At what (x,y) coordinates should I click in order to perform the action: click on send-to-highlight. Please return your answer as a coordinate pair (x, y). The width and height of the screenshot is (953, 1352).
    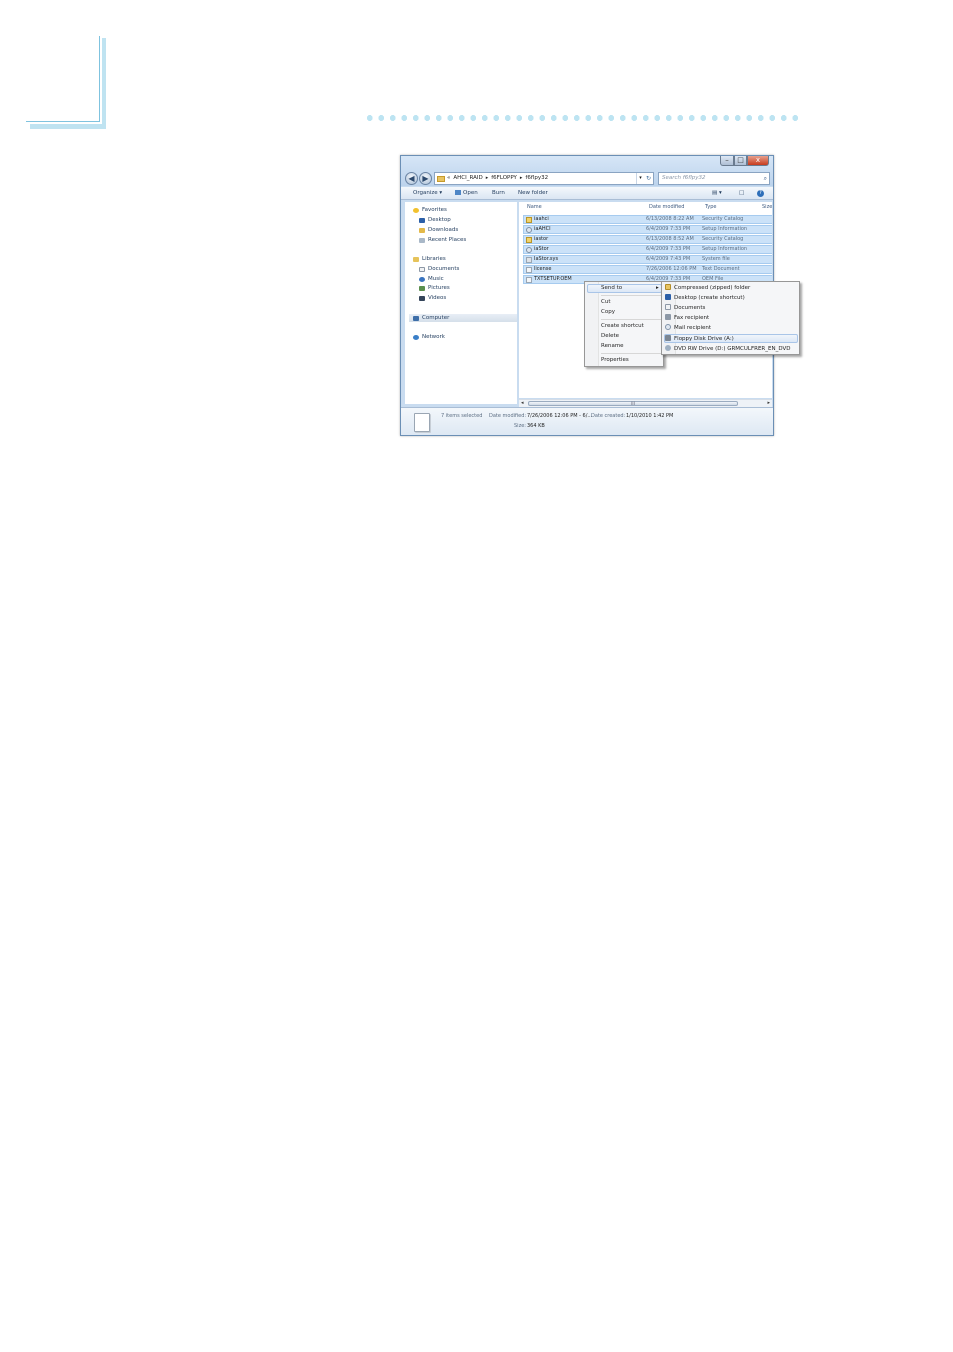
    Looking at the image, I should click on (624, 288).